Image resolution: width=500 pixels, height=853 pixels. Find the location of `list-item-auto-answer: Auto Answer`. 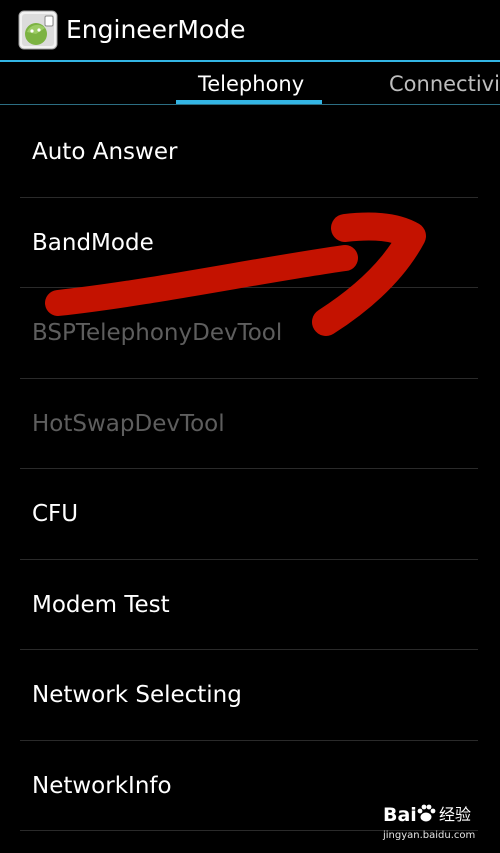

list-item-auto-answer: Auto Answer is located at coordinates (250, 152).